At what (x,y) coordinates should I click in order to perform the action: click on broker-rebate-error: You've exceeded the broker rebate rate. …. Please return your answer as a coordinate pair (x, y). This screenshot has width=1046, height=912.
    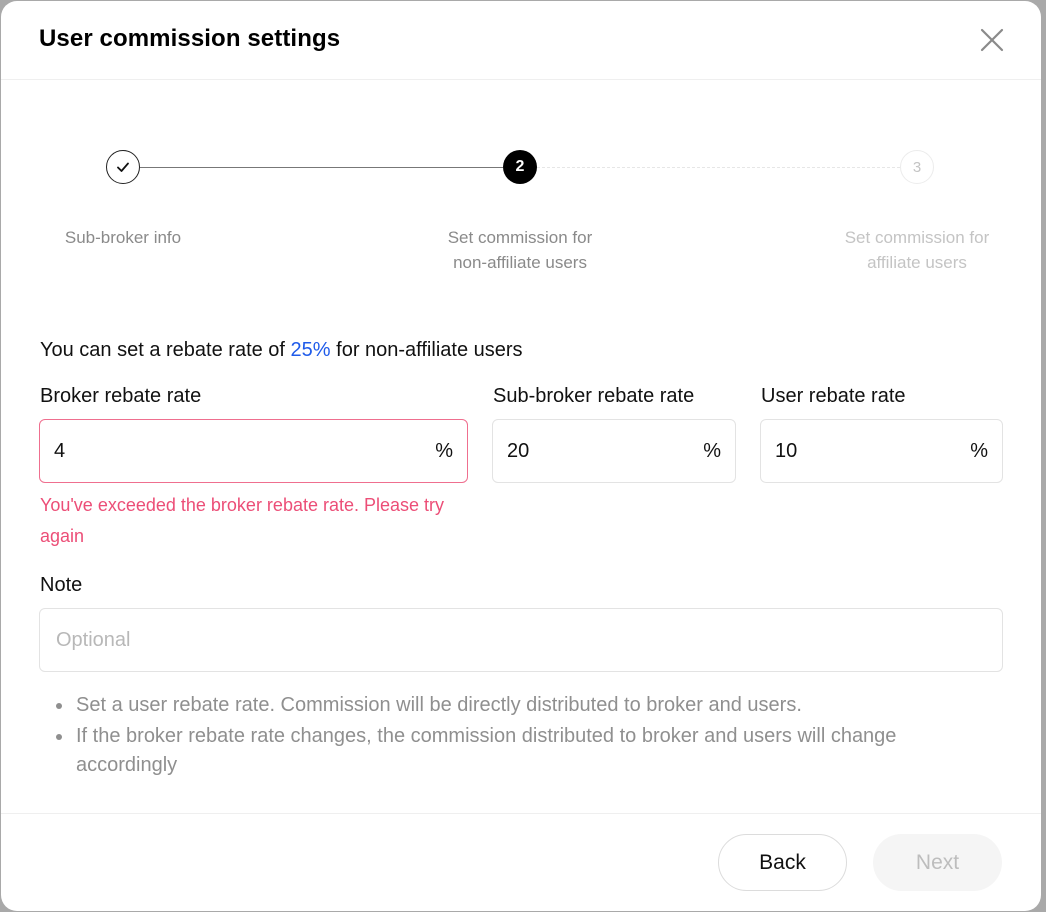
    Looking at the image, I should click on (242, 520).